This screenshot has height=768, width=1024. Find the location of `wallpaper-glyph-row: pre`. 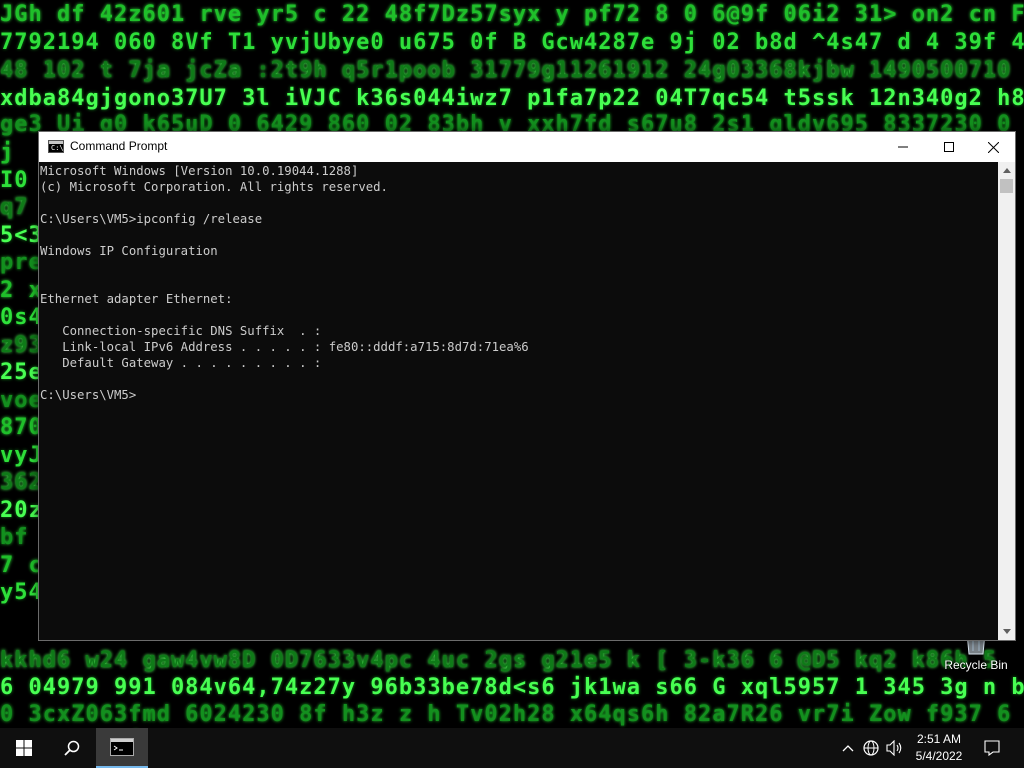

wallpaper-glyph-row: pre is located at coordinates (21, 262).